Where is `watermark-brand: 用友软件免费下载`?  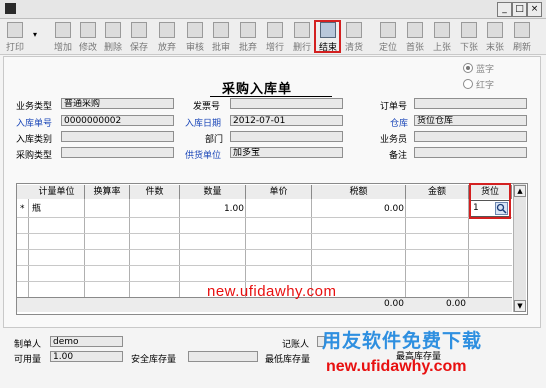
watermark-brand: 用友软件免费下载 is located at coordinates (402, 341).